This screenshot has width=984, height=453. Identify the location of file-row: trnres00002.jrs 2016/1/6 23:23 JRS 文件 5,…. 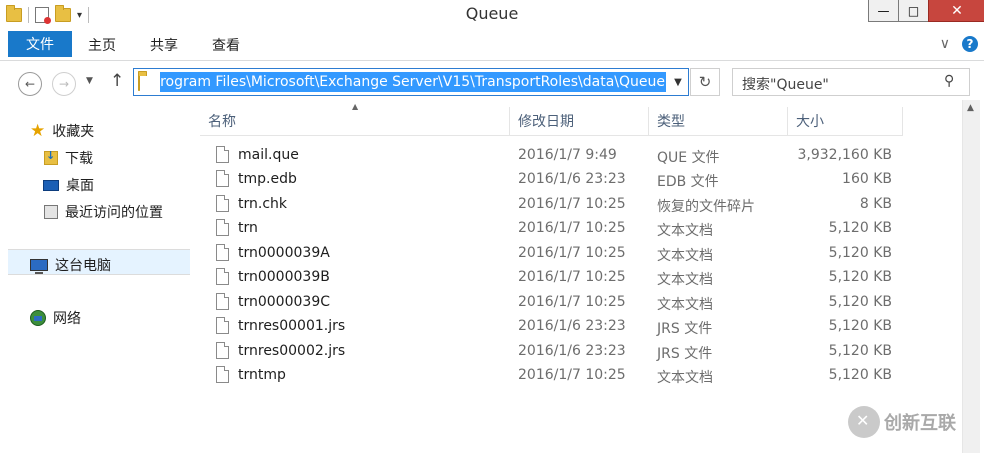
(550, 352).